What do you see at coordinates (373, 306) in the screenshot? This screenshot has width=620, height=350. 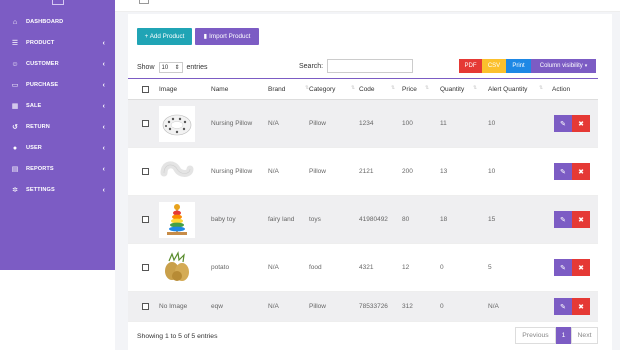 I see `cell-code: 78533726` at bounding box center [373, 306].